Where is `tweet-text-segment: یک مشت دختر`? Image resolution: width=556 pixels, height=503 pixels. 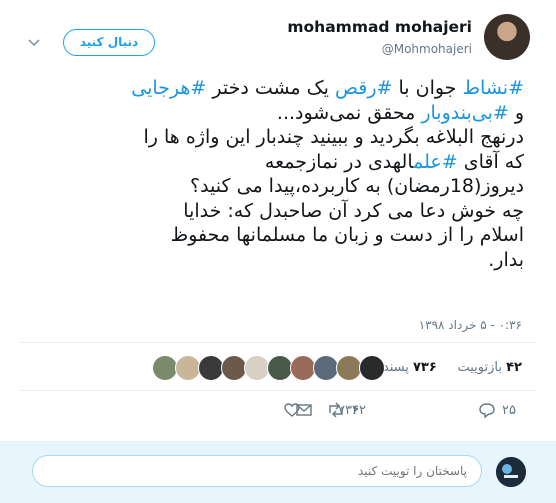
tweet-text-segment: یک مشت دختر is located at coordinates (270, 88).